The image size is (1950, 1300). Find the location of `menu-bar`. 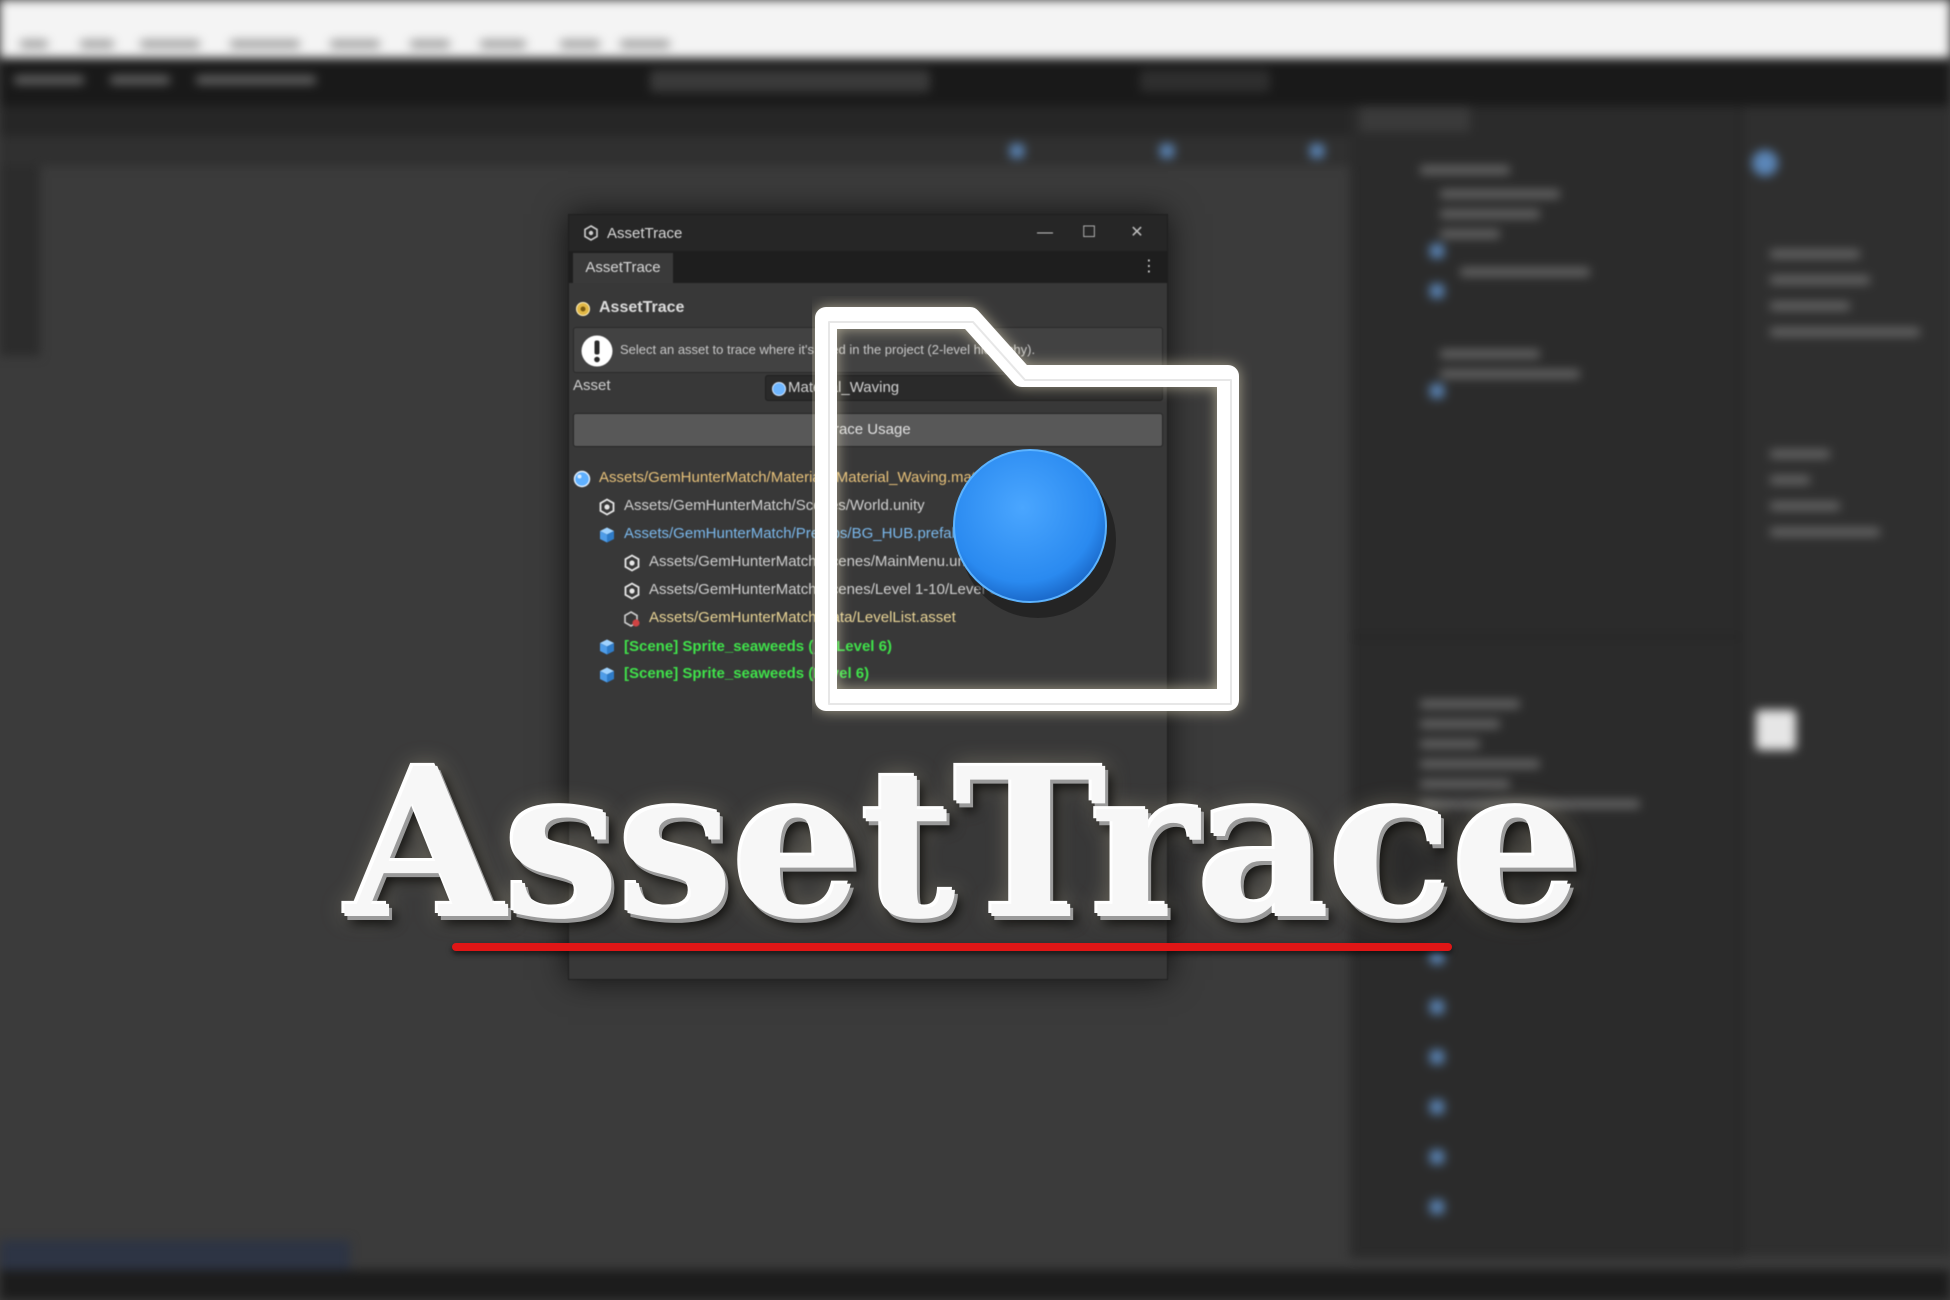

menu-bar is located at coordinates (975, 29).